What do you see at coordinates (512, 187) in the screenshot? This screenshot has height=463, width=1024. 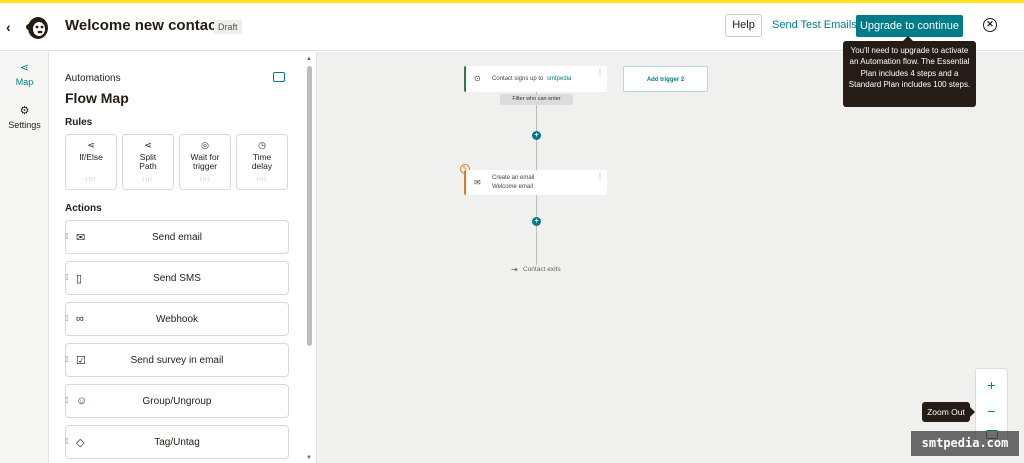 I see `email-step-subtitle: Welcome email` at bounding box center [512, 187].